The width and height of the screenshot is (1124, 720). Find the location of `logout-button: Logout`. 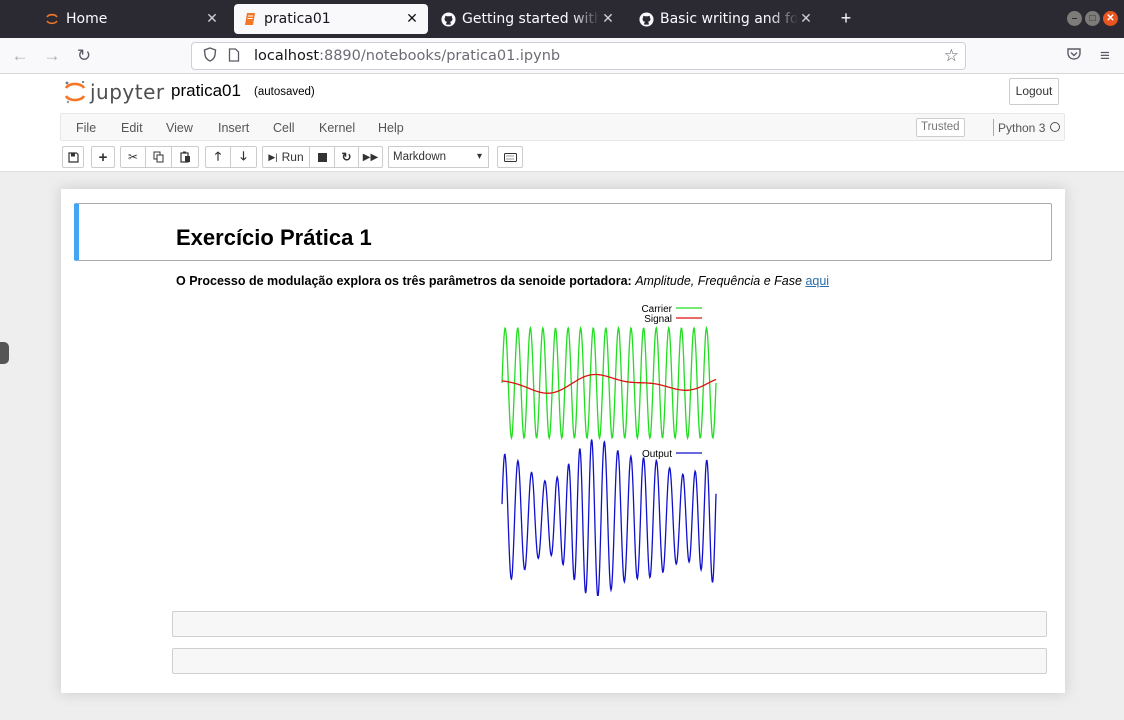

logout-button: Logout is located at coordinates (1034, 91).